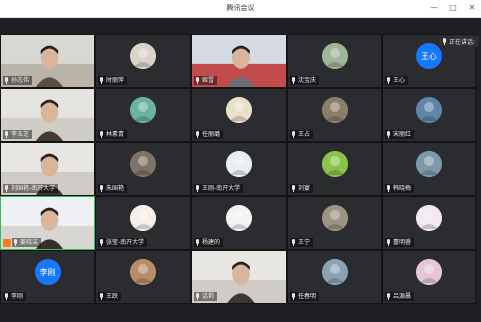  I want to click on participant-name-tag: 任丽璐, so click(209, 134).